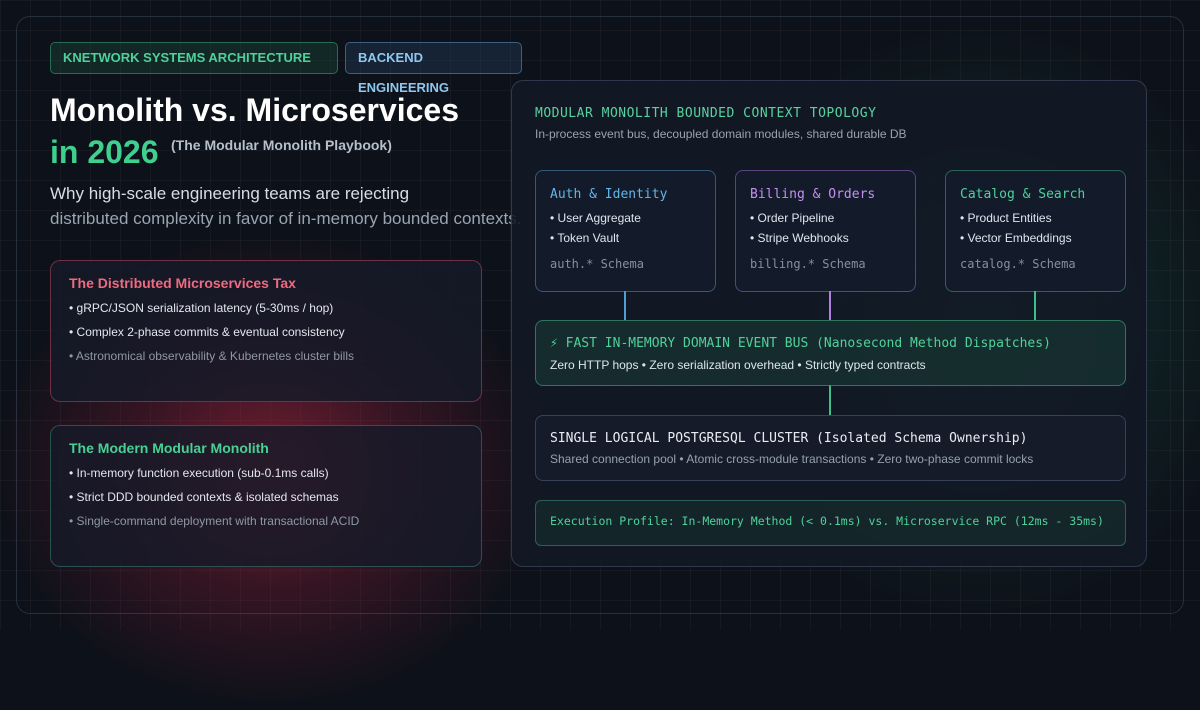 Image resolution: width=1200 pixels, height=710 pixels. Describe the element at coordinates (808, 264) in the screenshot. I see `module-schema: billing.* Schema` at that location.